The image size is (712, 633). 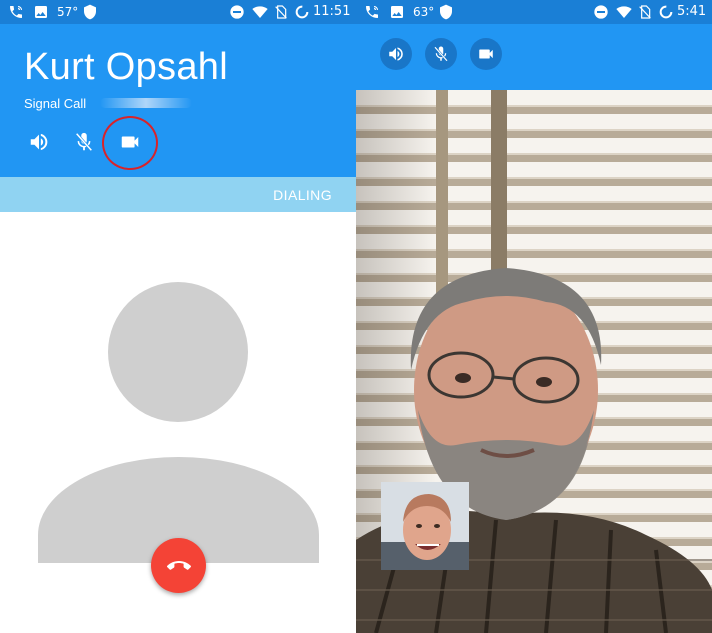 I want to click on video-toggle-button, so click(x=486, y=54).